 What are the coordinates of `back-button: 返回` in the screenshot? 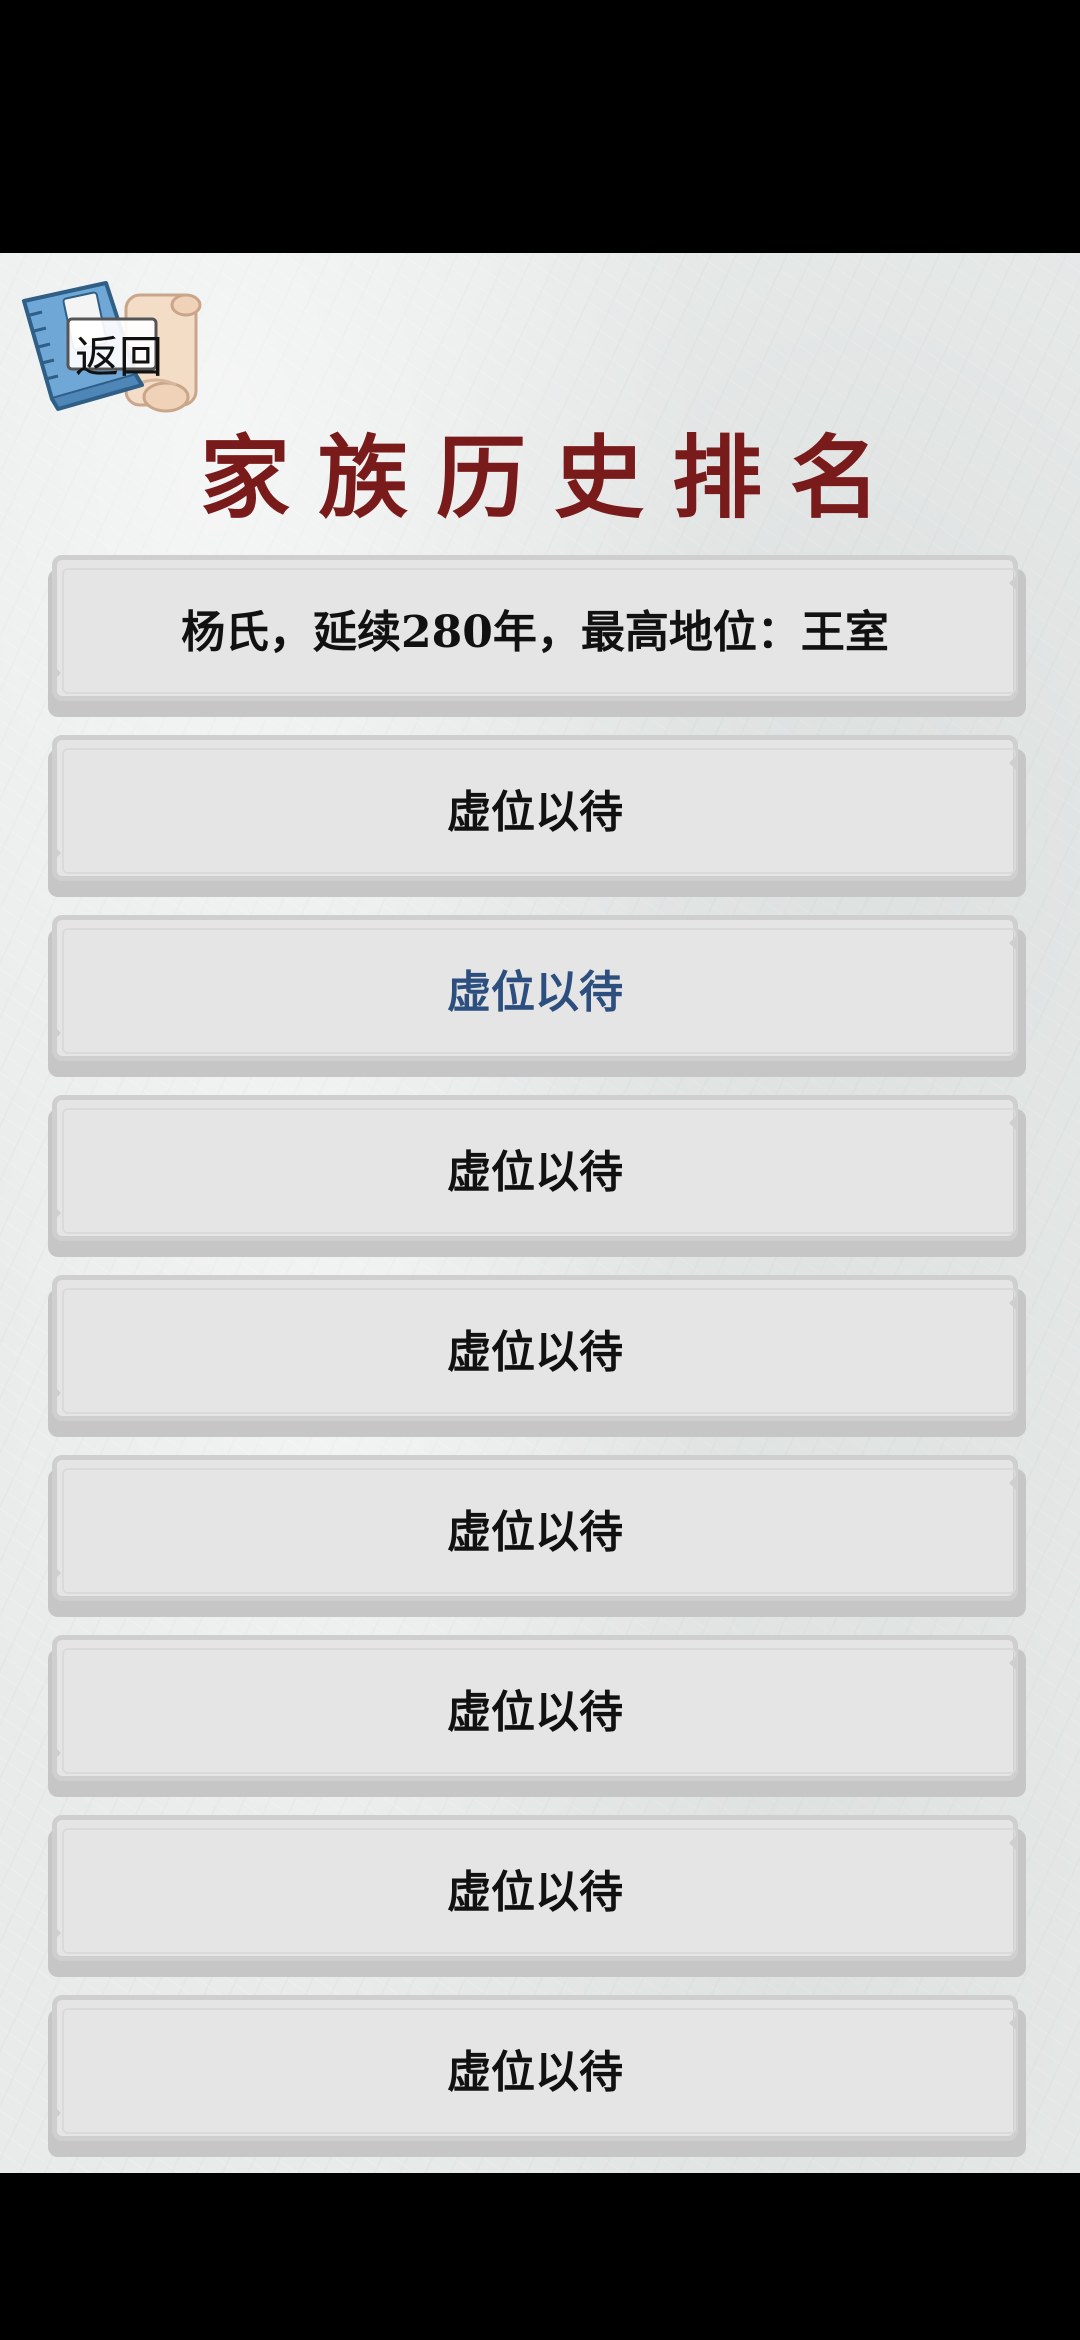 It's located at (111, 347).